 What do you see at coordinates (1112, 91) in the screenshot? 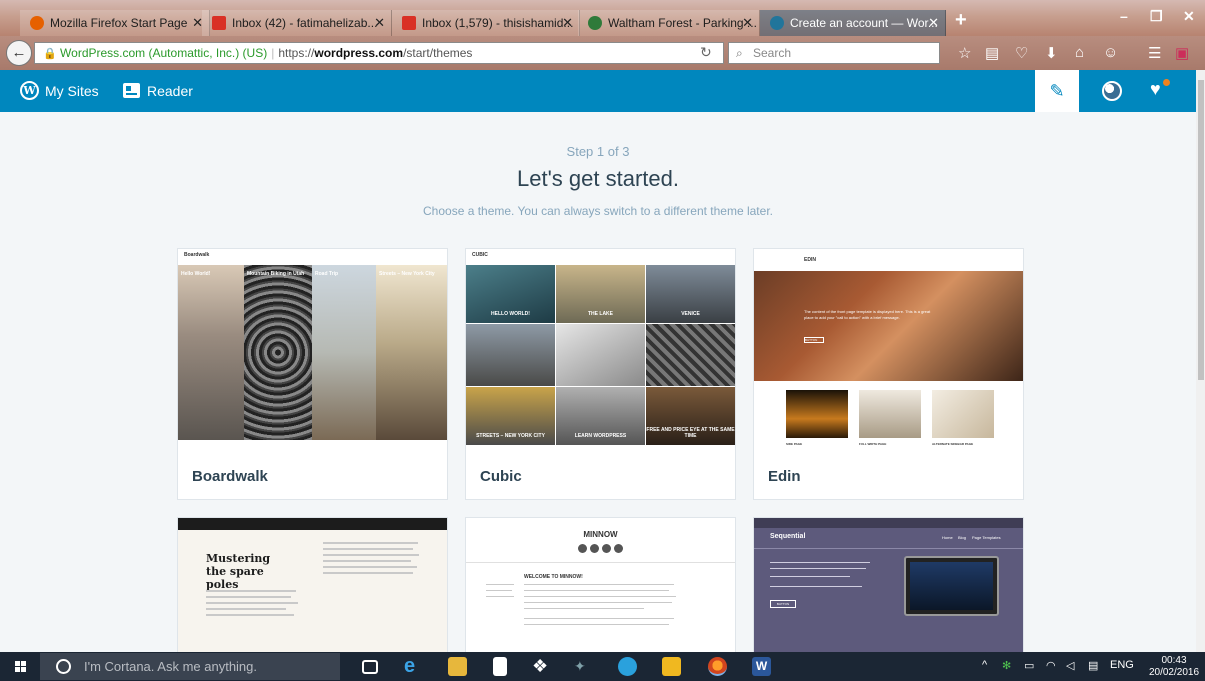
I see `avatar` at bounding box center [1112, 91].